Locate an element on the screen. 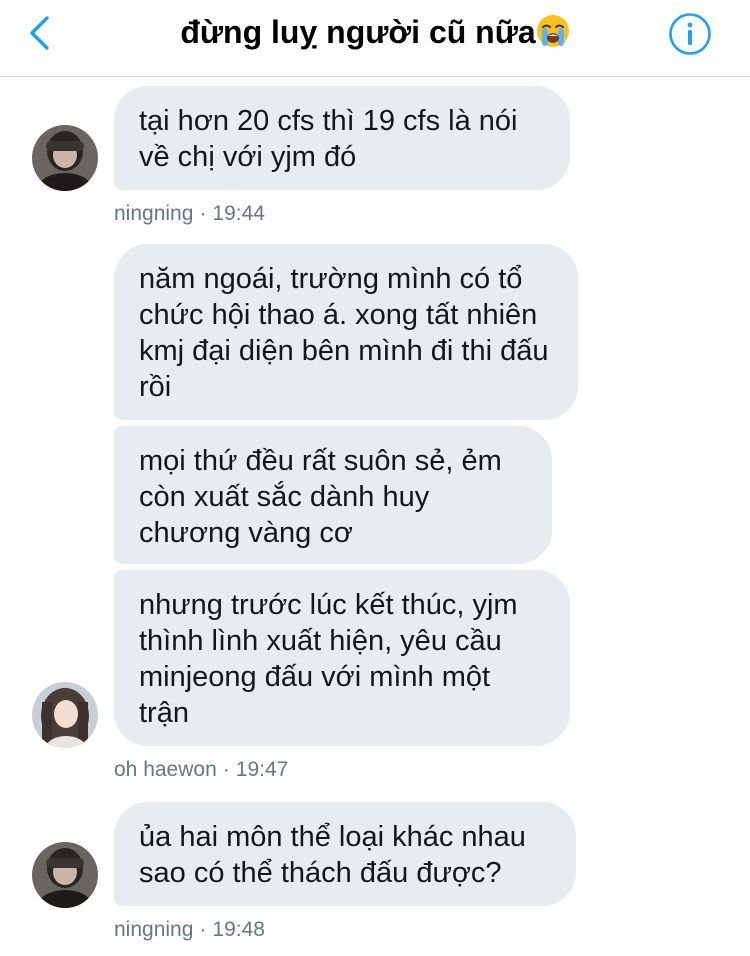 The image size is (750, 956). message-time: 19:48 is located at coordinates (238, 929).